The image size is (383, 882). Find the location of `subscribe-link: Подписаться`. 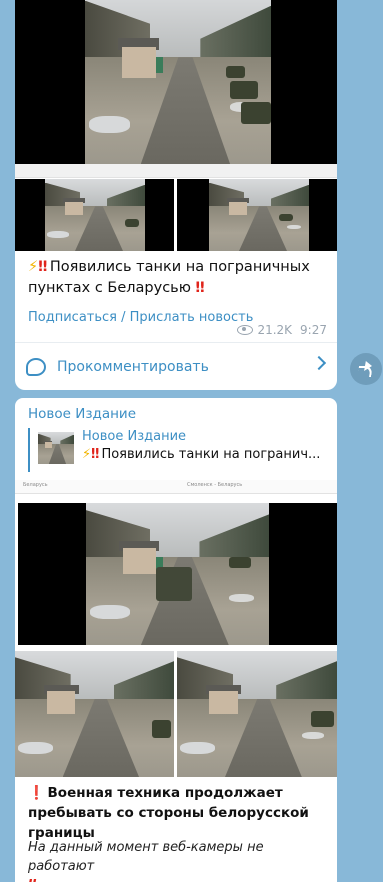

subscribe-link: Подписаться is located at coordinates (72, 317).